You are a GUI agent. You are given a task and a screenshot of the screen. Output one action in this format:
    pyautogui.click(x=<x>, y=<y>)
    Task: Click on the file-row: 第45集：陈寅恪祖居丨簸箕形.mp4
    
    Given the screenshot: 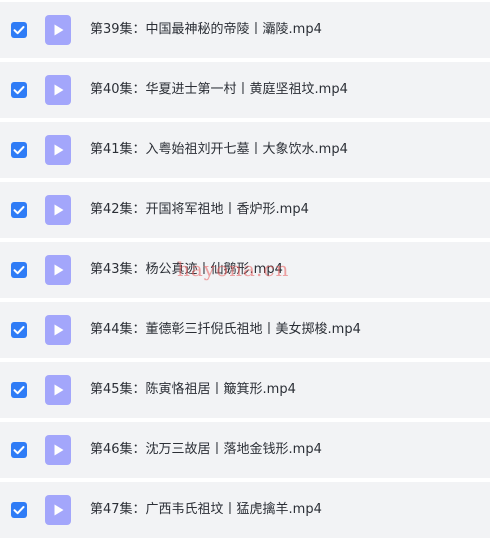 What is the action you would take?
    pyautogui.click(x=245, y=390)
    